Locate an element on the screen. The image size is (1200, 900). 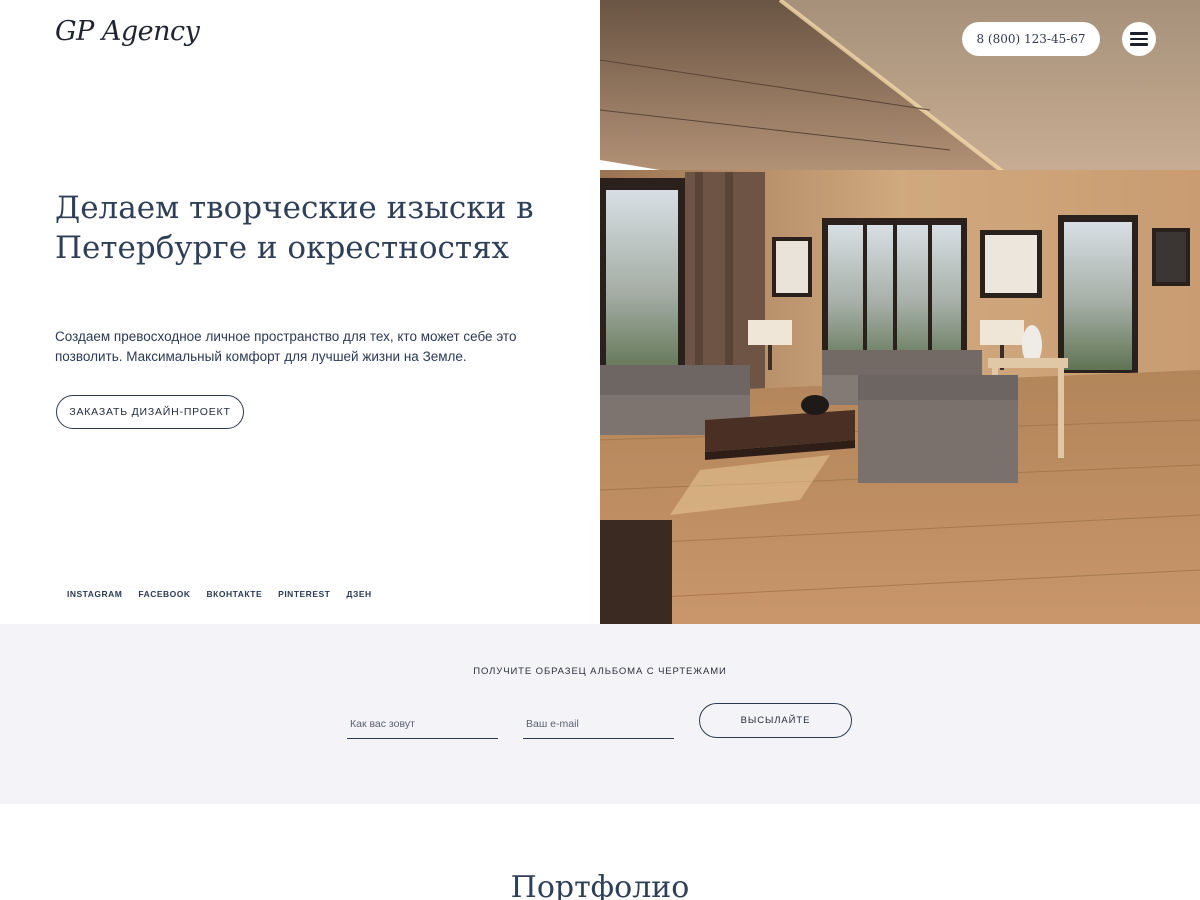
social-link-vkontakte: ВКОНТАКТЕ is located at coordinates (235, 594).